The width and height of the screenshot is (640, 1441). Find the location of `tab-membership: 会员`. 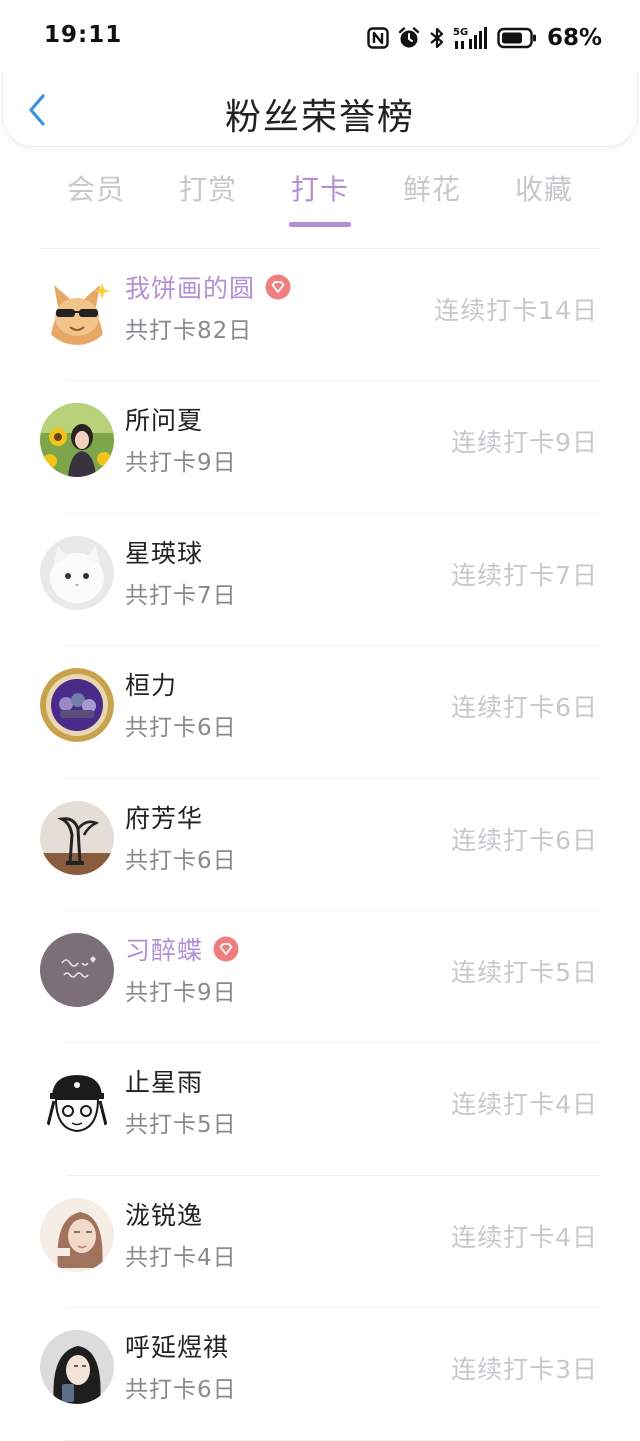

tab-membership: 会员 is located at coordinates (96, 200).